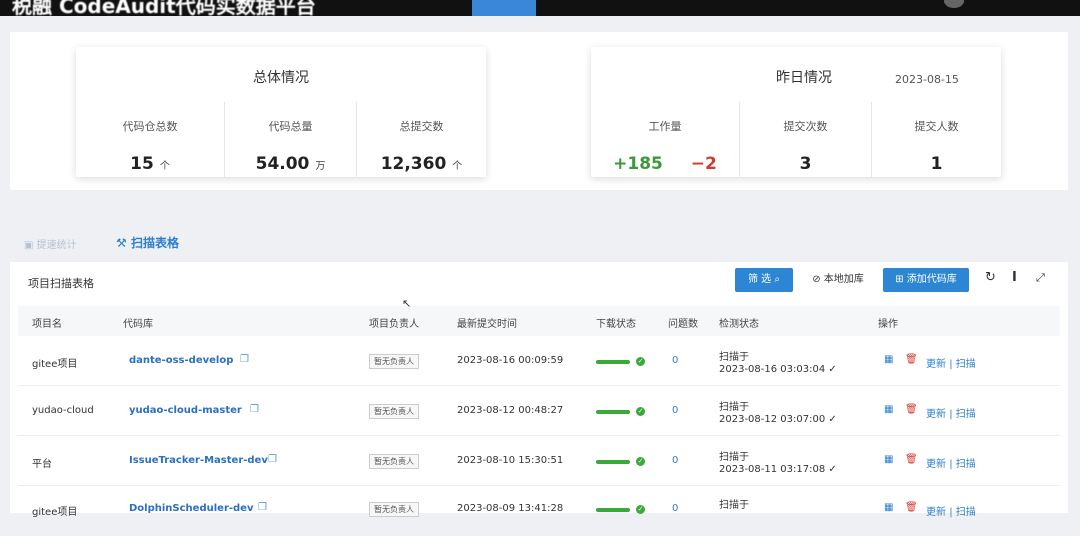 The width and height of the screenshot is (1080, 536). What do you see at coordinates (990, 277) in the screenshot?
I see `refresh-icon: ↻` at bounding box center [990, 277].